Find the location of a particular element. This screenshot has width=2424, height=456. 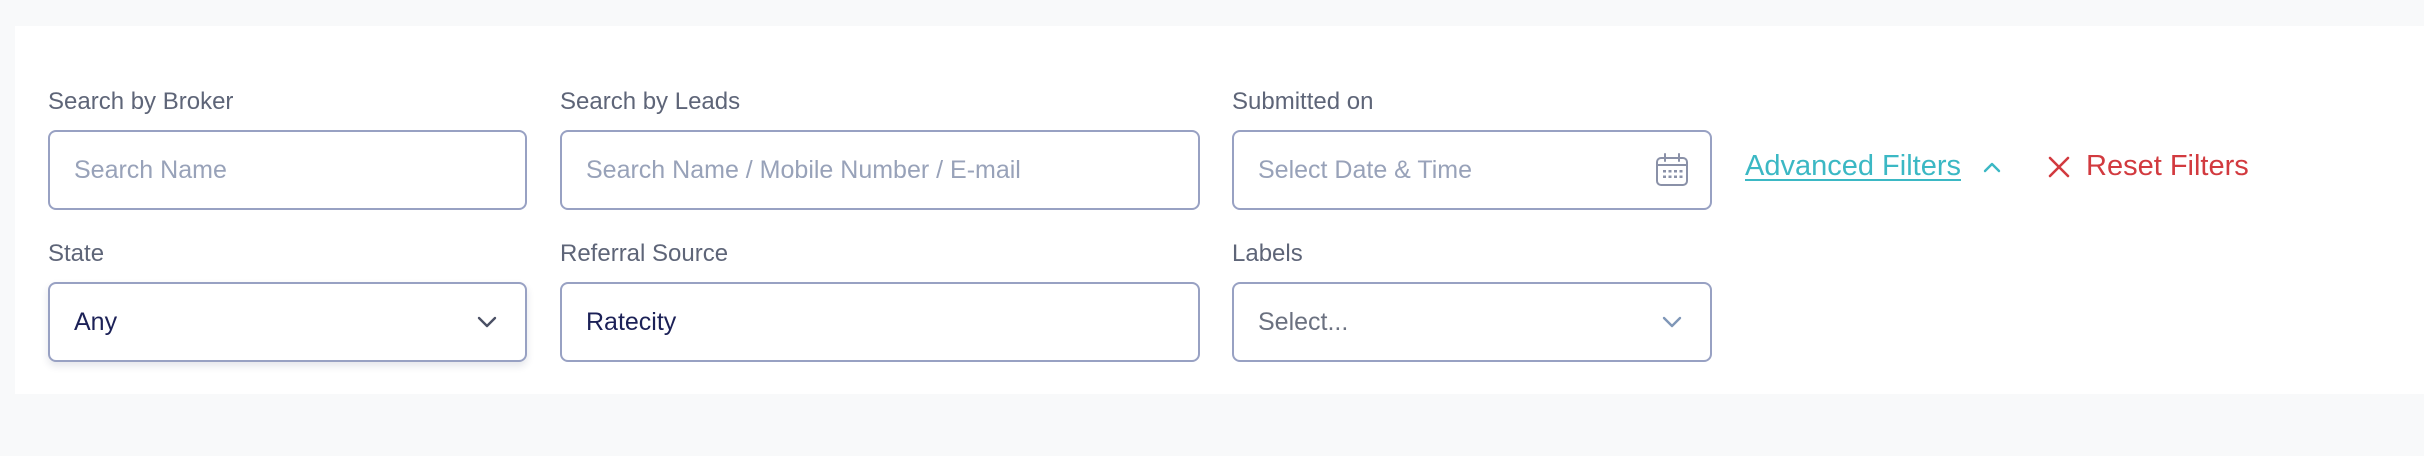

leads-search-field is located at coordinates (880, 170).